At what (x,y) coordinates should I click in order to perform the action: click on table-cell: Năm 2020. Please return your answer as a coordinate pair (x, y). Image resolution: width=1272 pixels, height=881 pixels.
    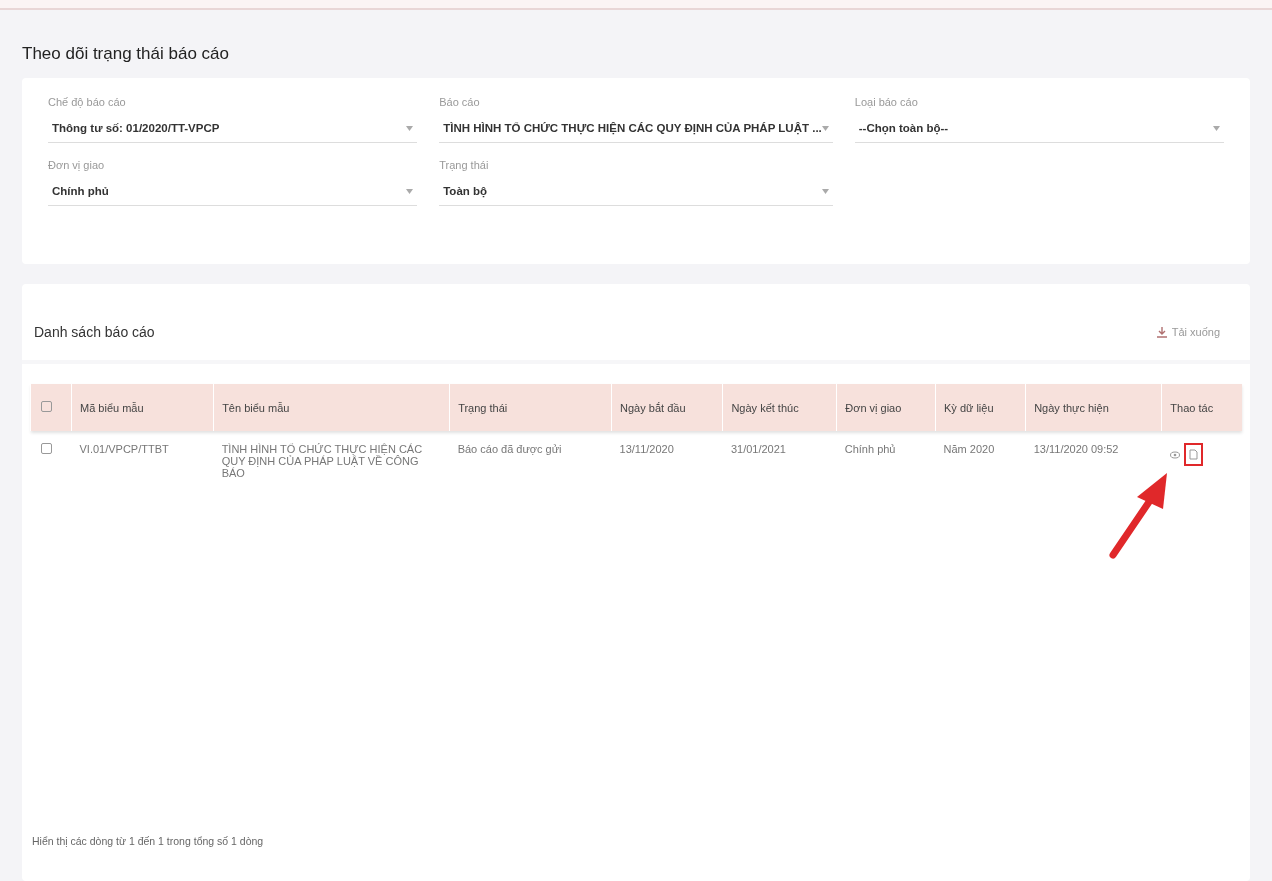
    Looking at the image, I should click on (969, 449).